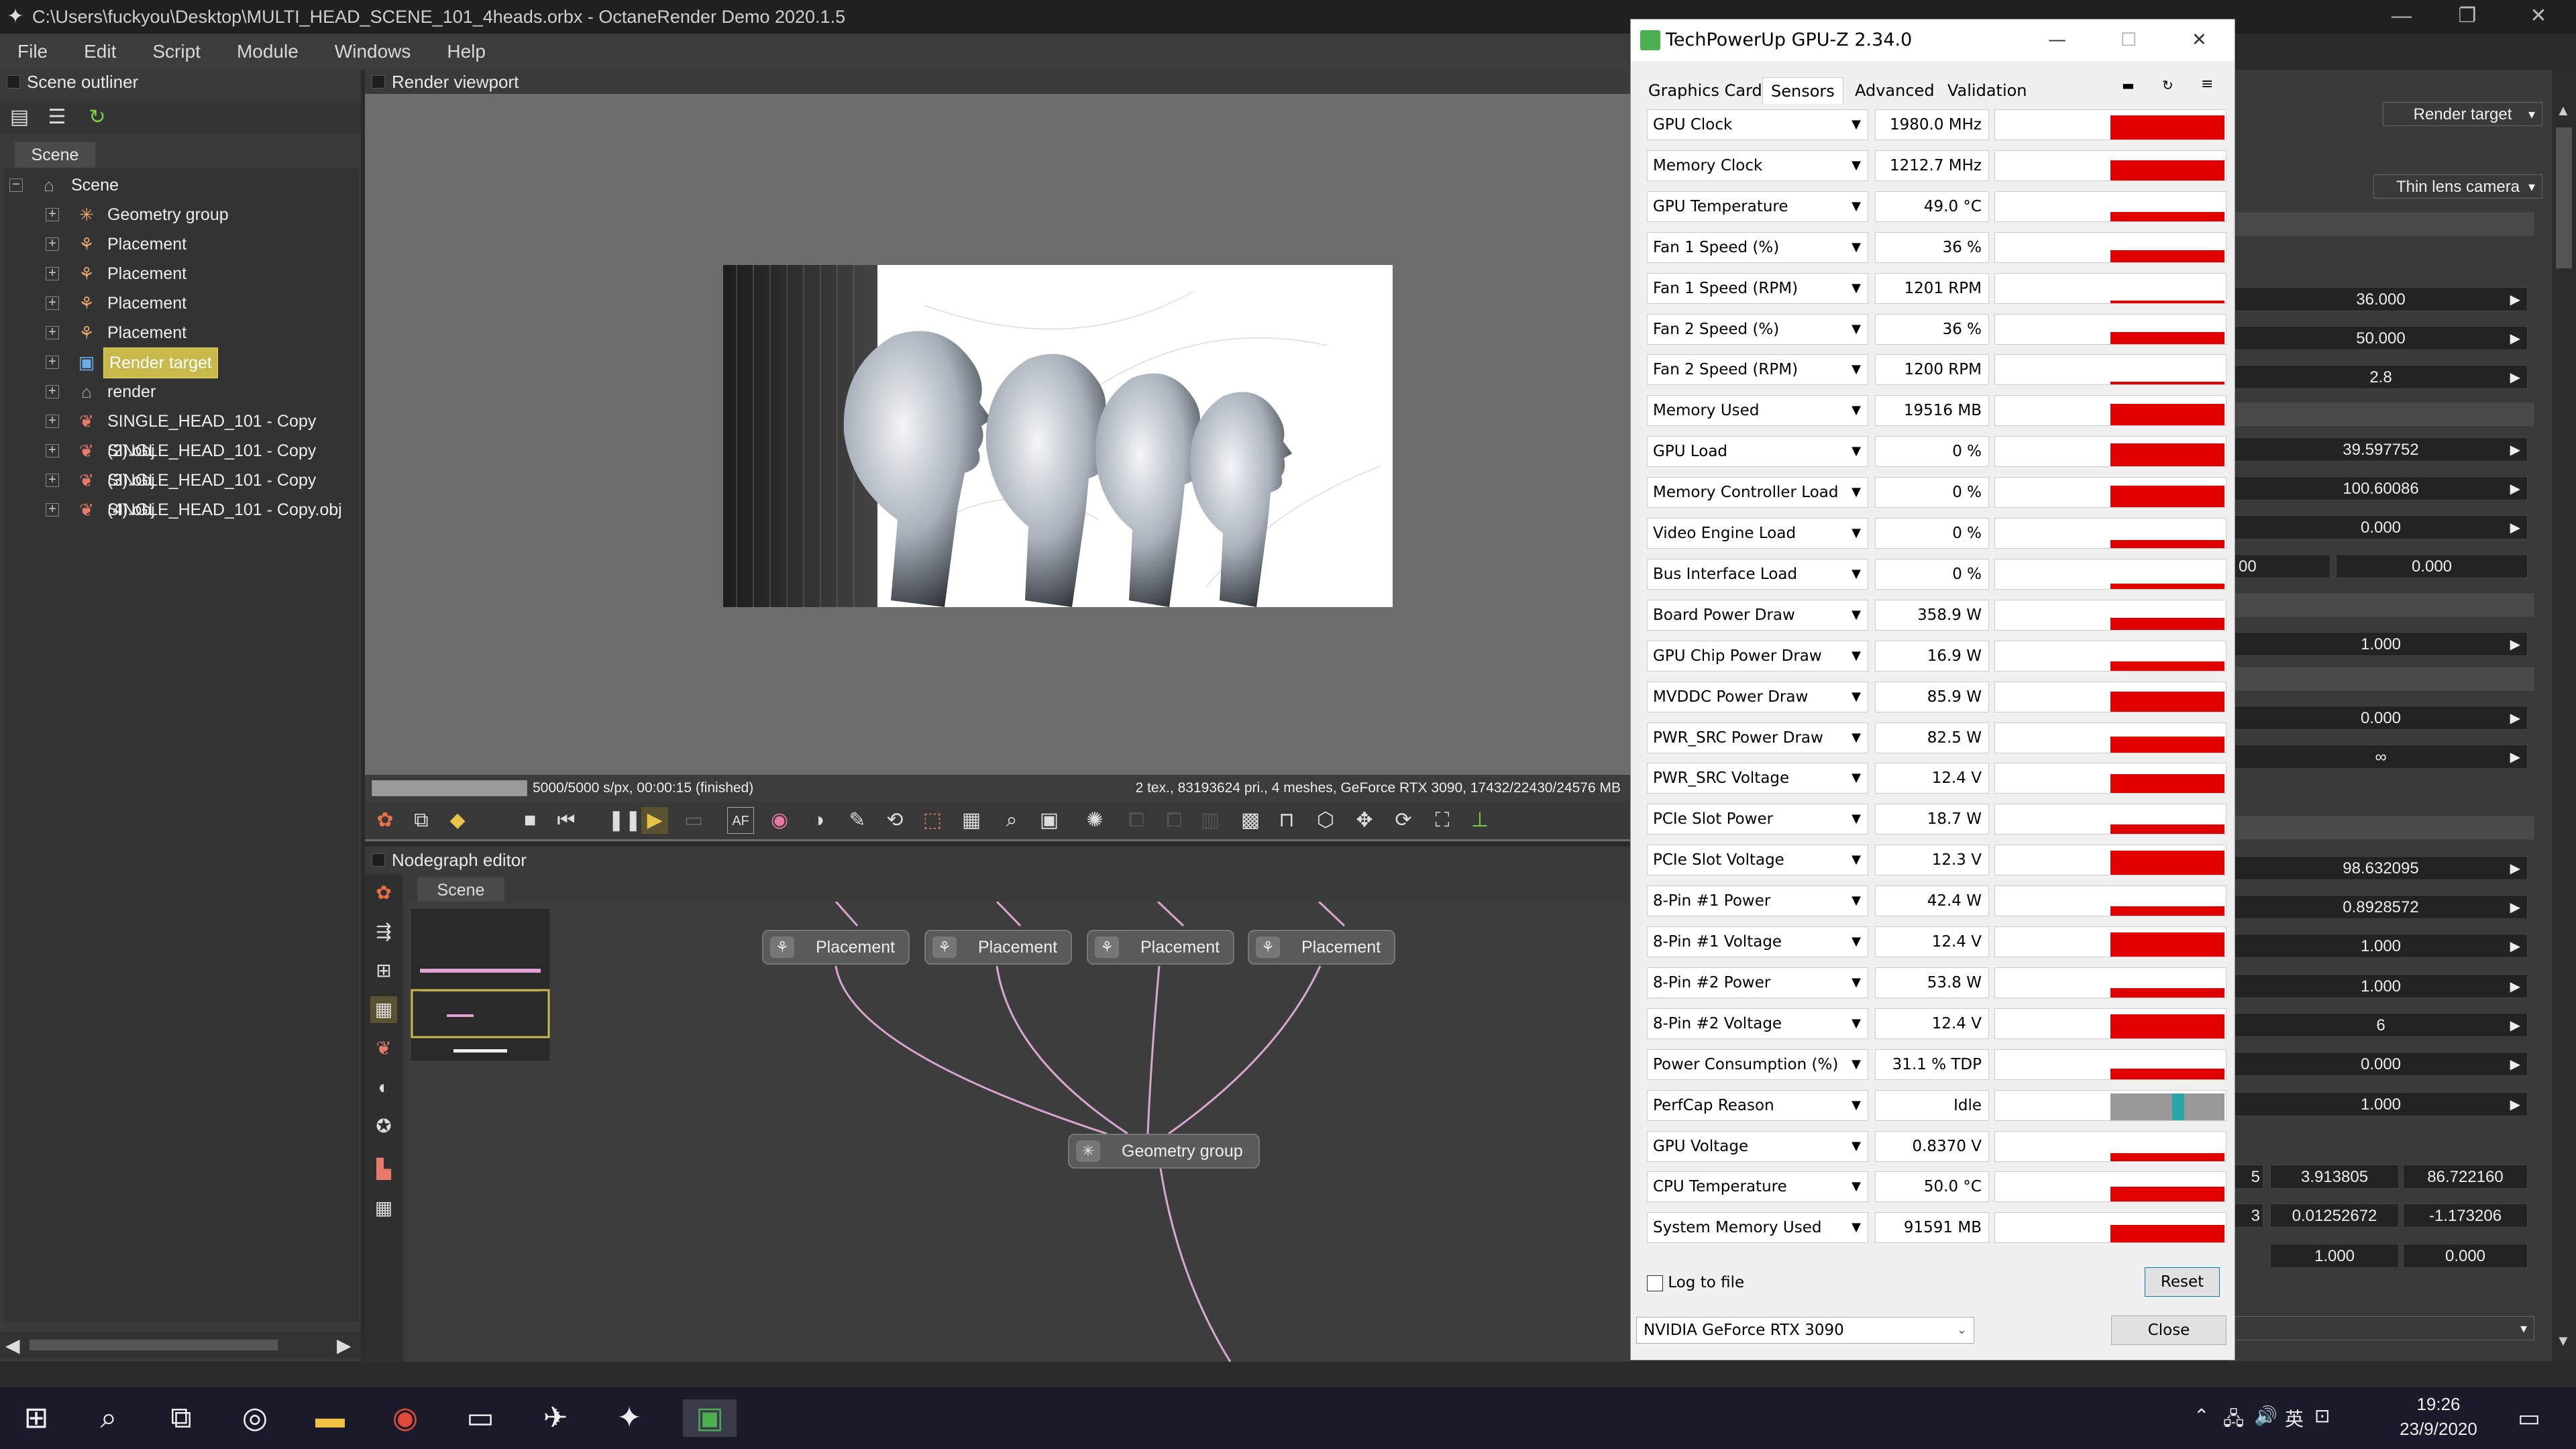 Image resolution: width=2576 pixels, height=1449 pixels. Describe the element at coordinates (421, 820) in the screenshot. I see `region-icon: ⧉` at that location.